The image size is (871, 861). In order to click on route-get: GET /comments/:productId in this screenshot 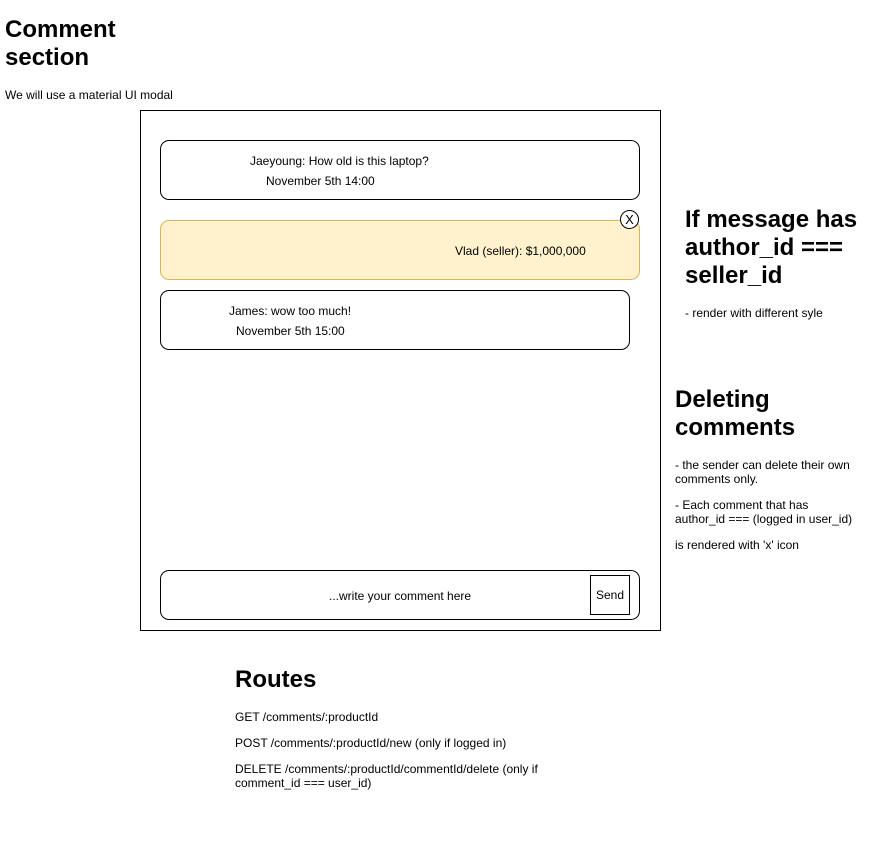, I will do `click(307, 717)`.